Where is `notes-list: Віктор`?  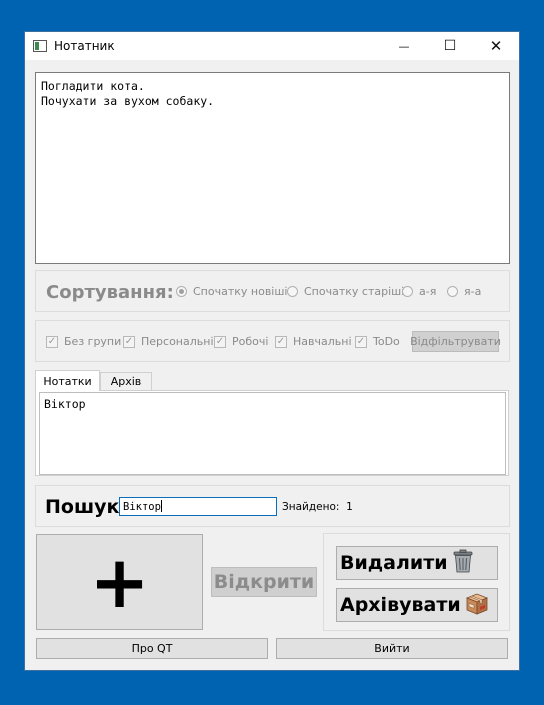
notes-list: Віктор is located at coordinates (272, 433).